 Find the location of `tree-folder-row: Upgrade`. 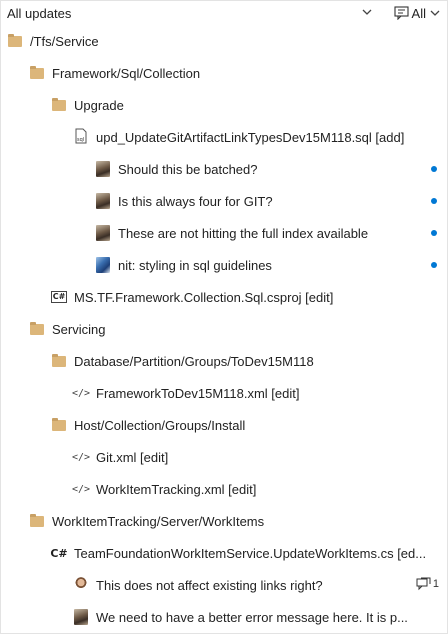

tree-folder-row: Upgrade is located at coordinates (224, 105).